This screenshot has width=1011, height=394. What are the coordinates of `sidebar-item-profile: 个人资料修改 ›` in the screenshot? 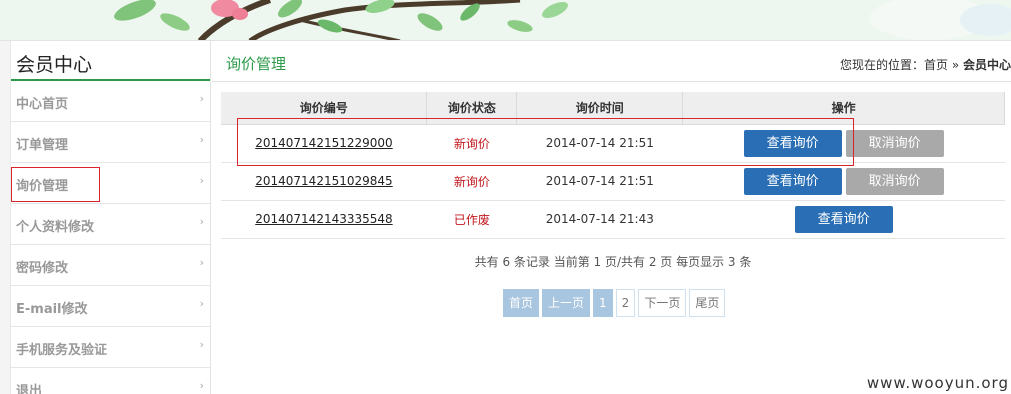 It's located at (110, 224).